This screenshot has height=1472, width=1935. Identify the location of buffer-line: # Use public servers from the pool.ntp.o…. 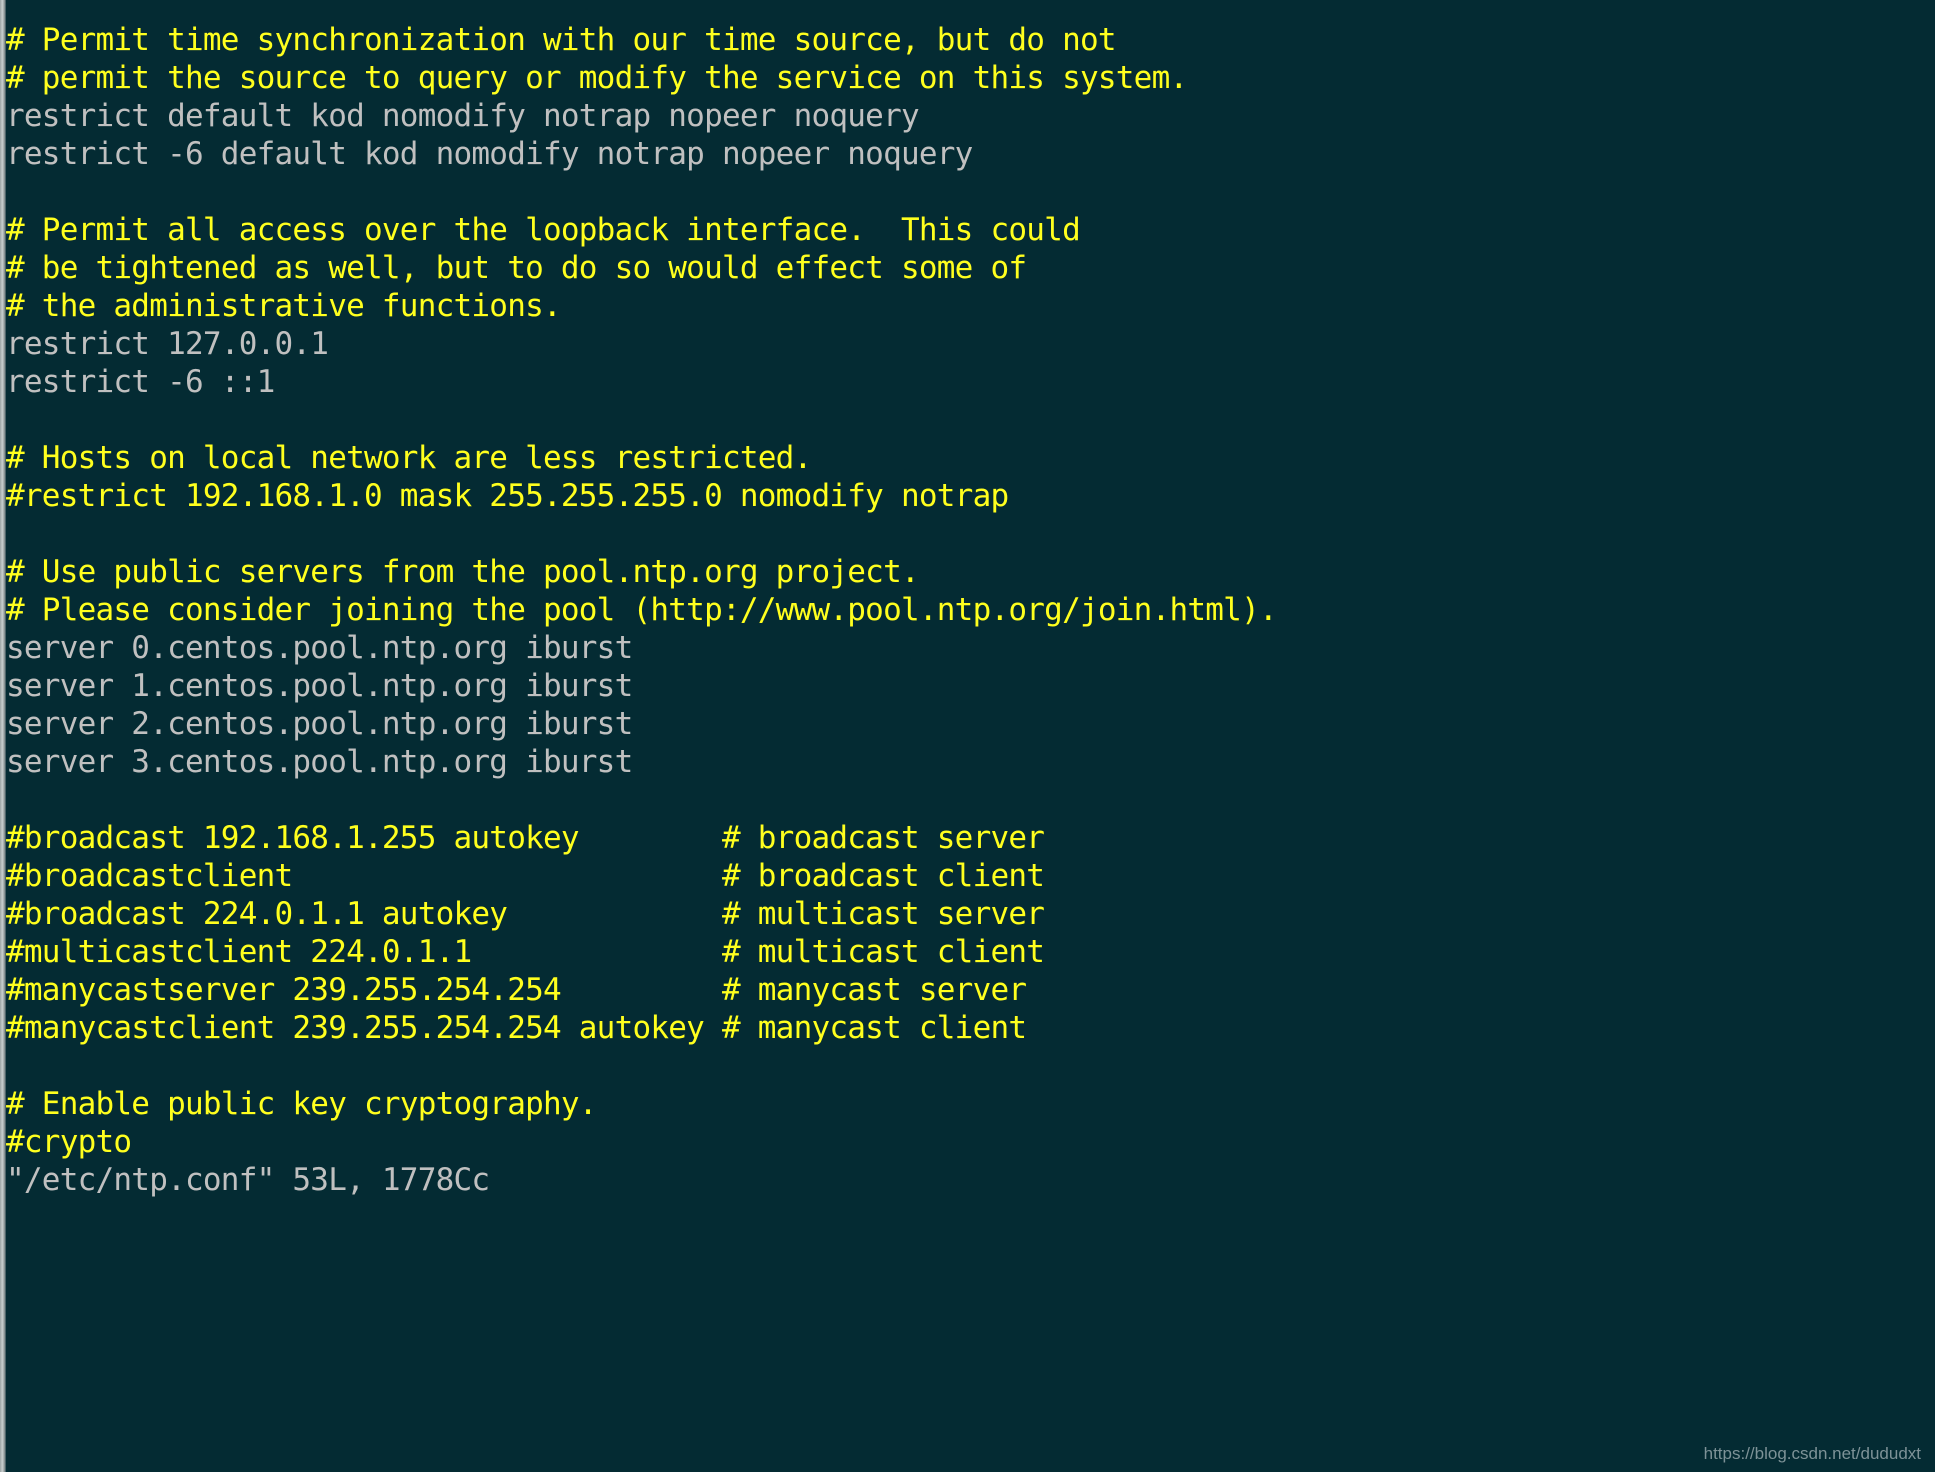
(463, 572).